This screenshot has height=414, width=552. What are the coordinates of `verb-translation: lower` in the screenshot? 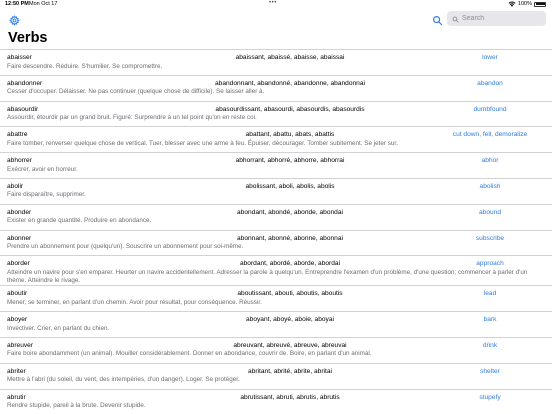 It's located at (490, 57).